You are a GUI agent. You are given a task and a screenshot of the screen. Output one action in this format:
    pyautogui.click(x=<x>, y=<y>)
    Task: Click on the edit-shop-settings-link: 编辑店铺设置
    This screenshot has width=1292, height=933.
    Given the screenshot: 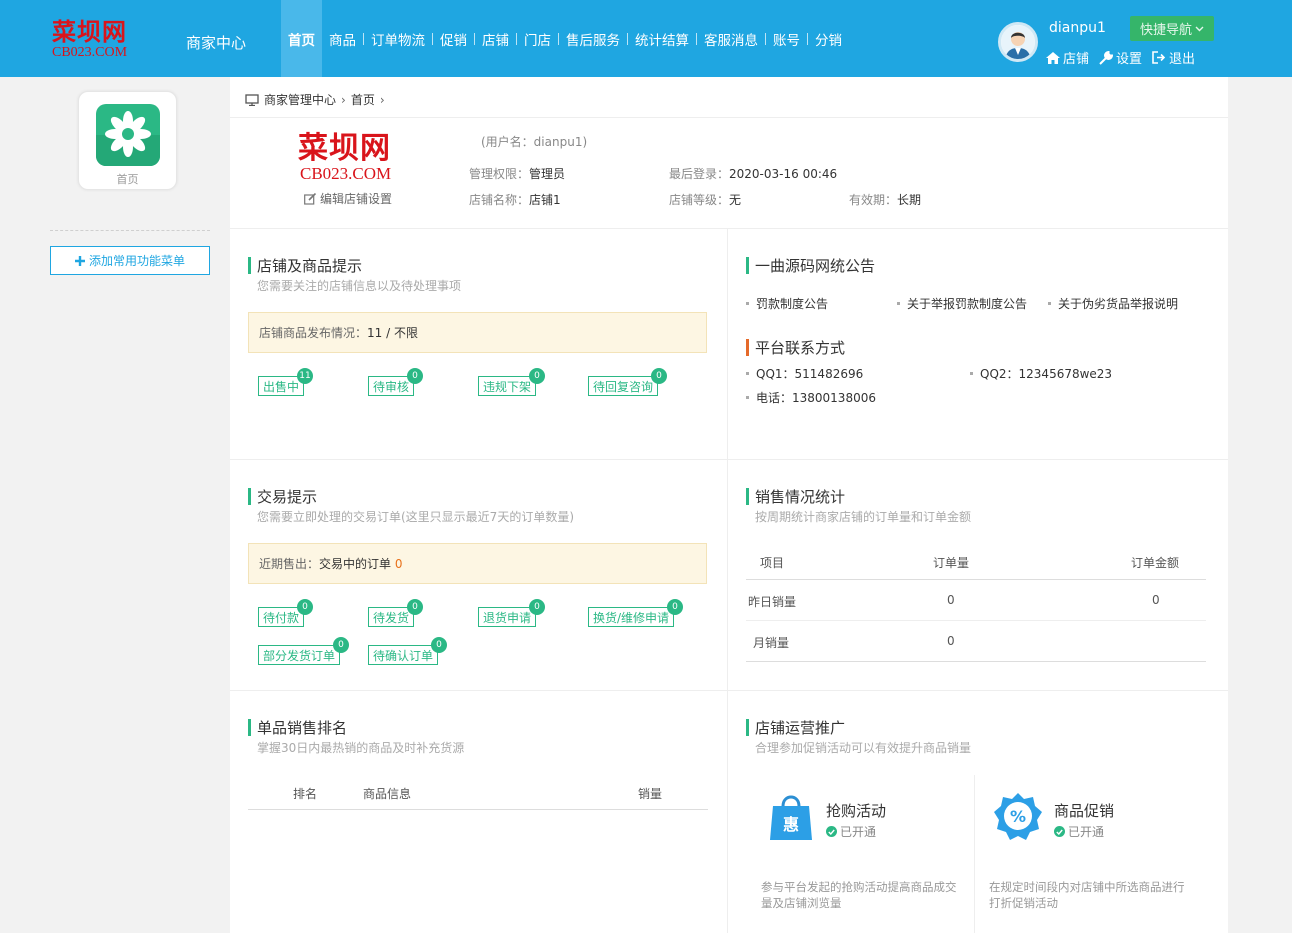 What is the action you would take?
    pyautogui.click(x=348, y=198)
    